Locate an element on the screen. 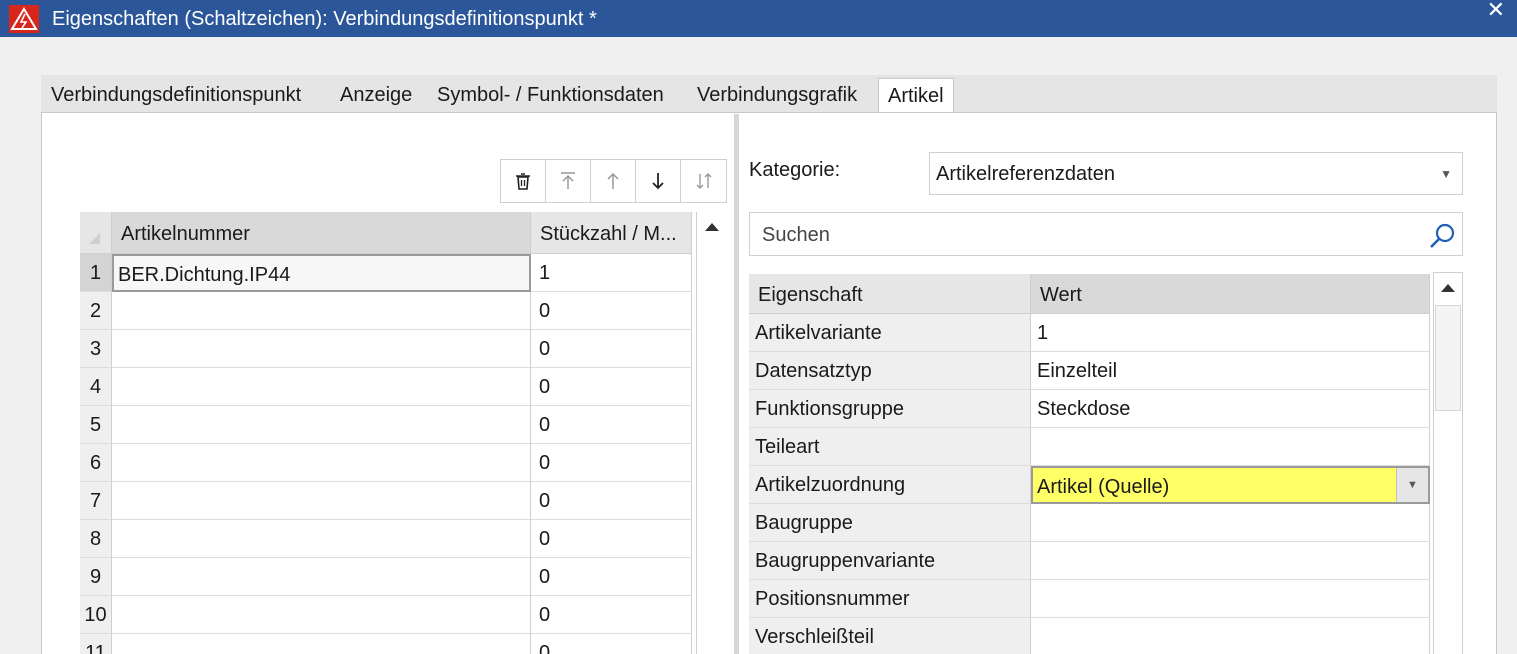 The image size is (1517, 654). property-value: 1 is located at coordinates (1230, 333).